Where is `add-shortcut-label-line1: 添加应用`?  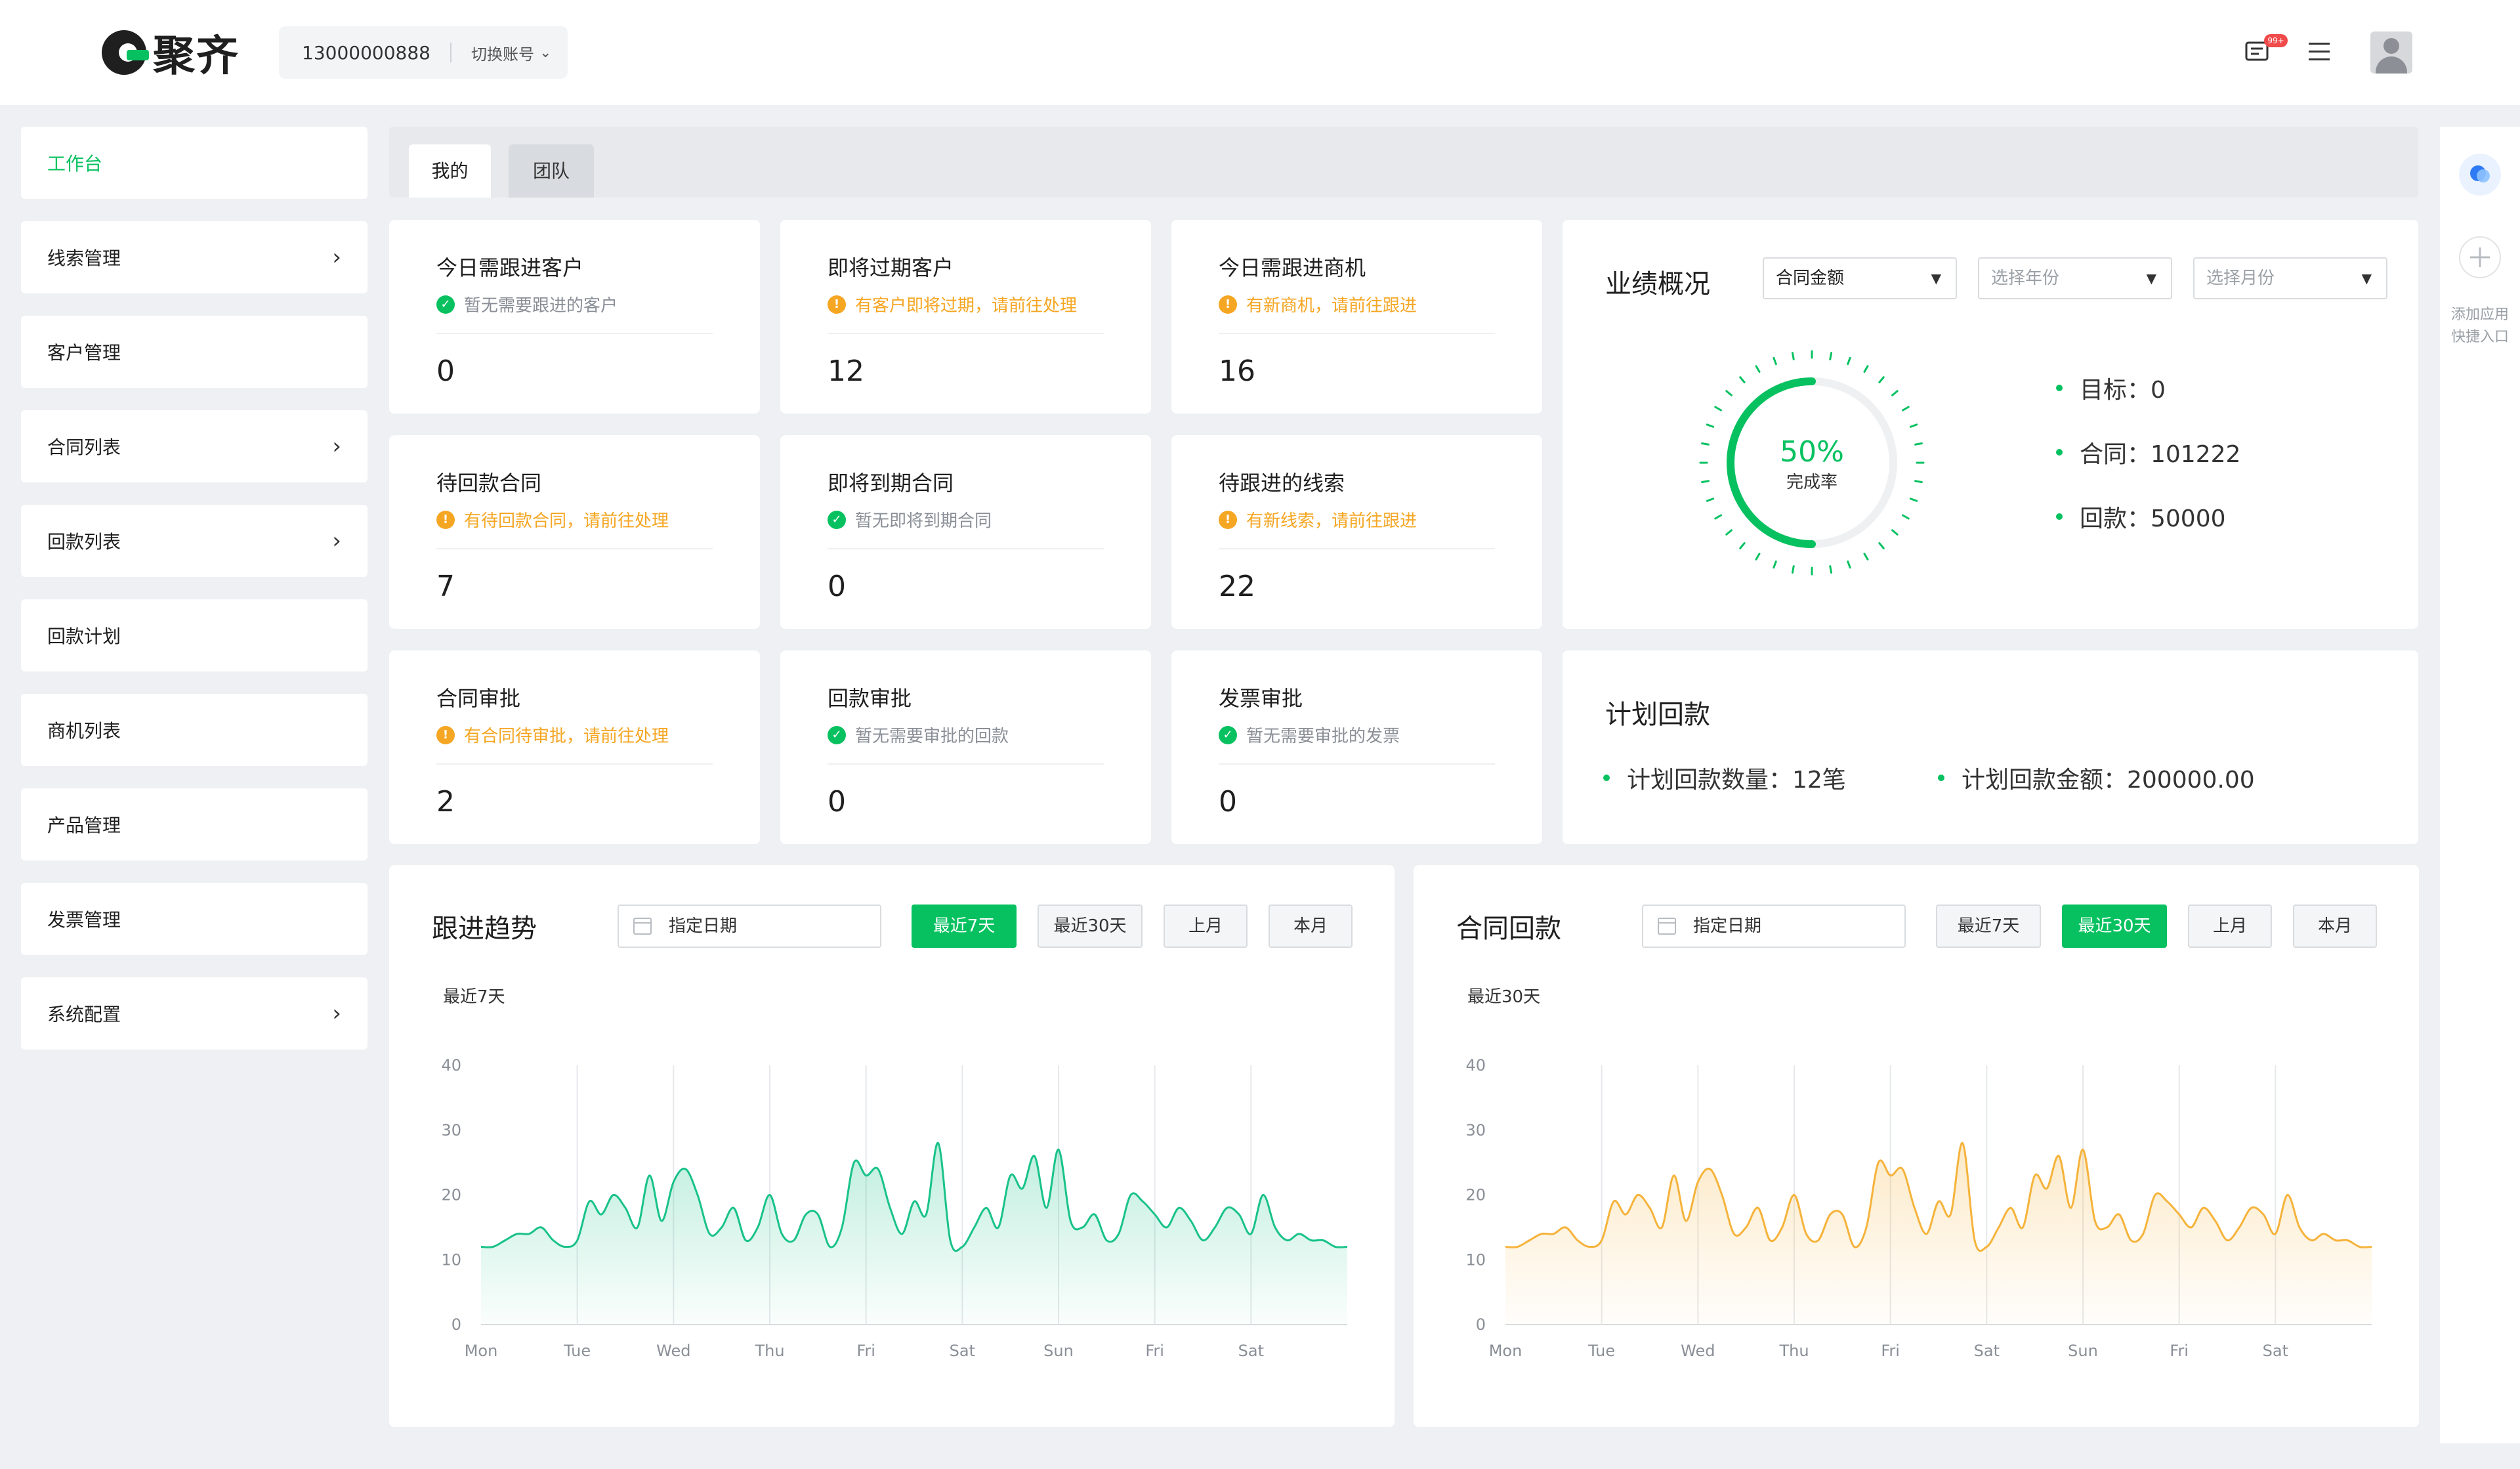 add-shortcut-label-line1: 添加应用 is located at coordinates (2479, 315).